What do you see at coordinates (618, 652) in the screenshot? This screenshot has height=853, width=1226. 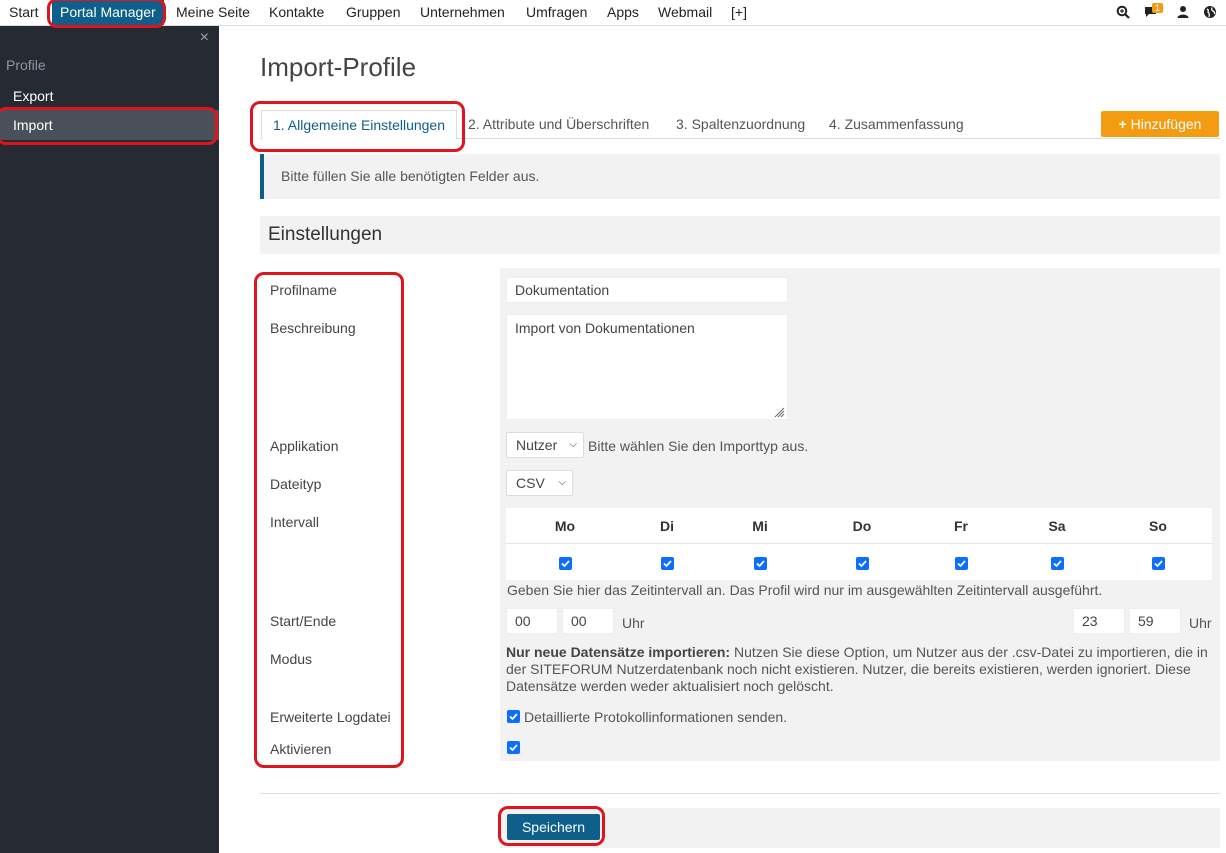 I see `mode-title: Nur neue Datensätze importieren:` at bounding box center [618, 652].